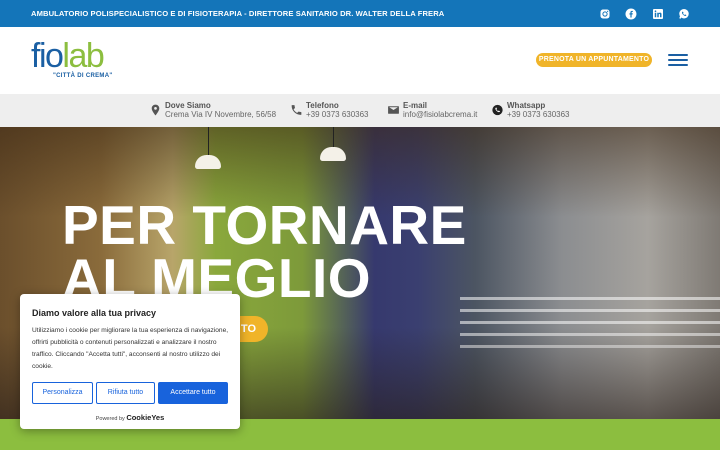 This screenshot has width=720, height=450. What do you see at coordinates (322, 105) in the screenshot?
I see `info-label: Telefono` at bounding box center [322, 105].